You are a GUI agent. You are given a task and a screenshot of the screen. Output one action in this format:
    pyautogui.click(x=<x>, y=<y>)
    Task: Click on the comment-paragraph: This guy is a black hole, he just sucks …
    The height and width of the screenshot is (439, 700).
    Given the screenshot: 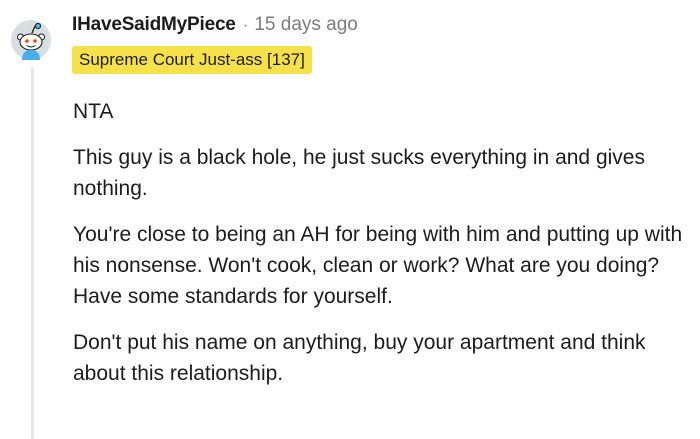 What is the action you would take?
    pyautogui.click(x=359, y=173)
    